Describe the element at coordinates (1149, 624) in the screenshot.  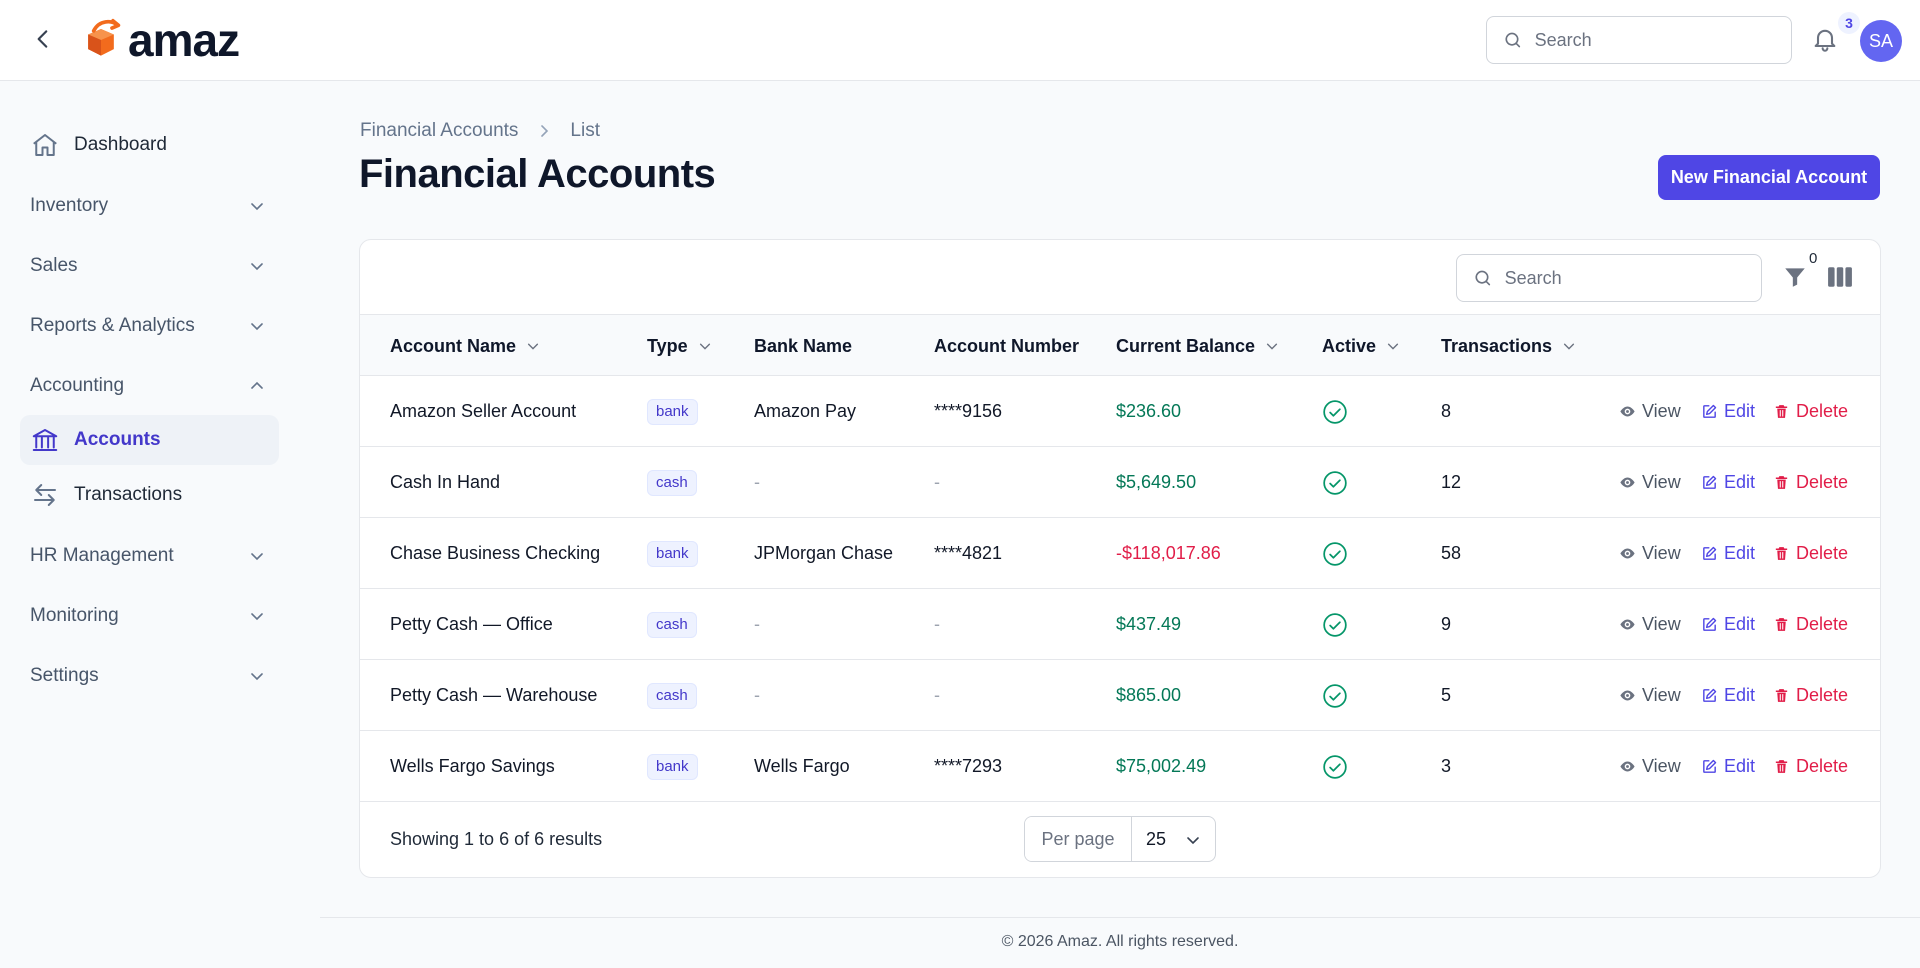
I see `cell-current-balance: $437.49` at that location.